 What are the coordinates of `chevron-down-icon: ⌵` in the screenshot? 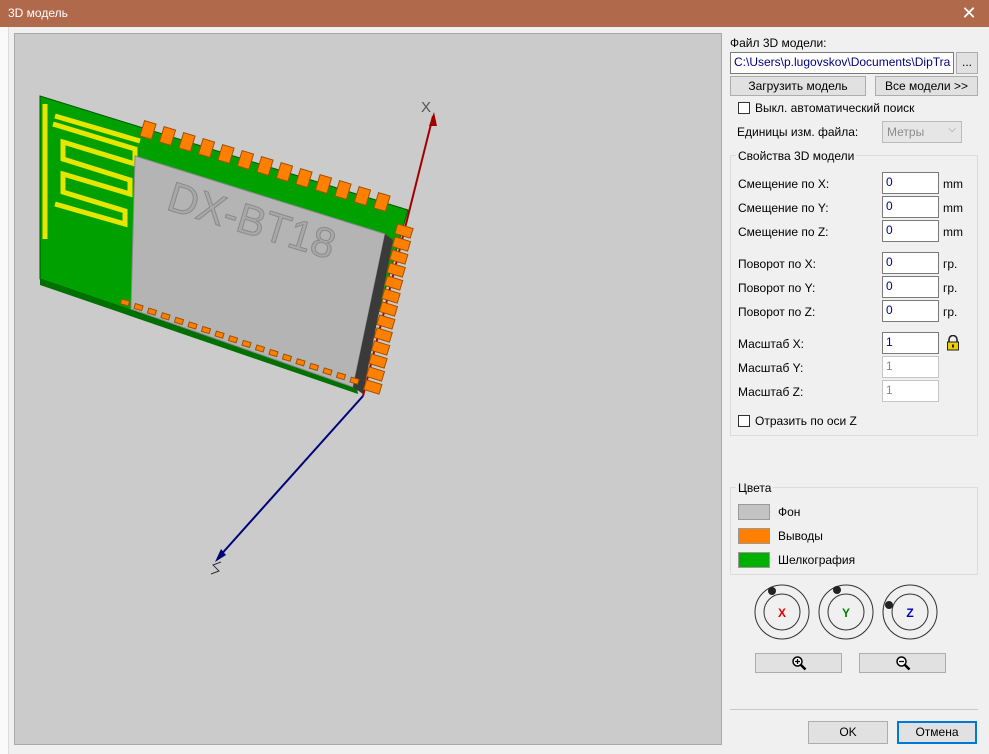 It's located at (952, 129).